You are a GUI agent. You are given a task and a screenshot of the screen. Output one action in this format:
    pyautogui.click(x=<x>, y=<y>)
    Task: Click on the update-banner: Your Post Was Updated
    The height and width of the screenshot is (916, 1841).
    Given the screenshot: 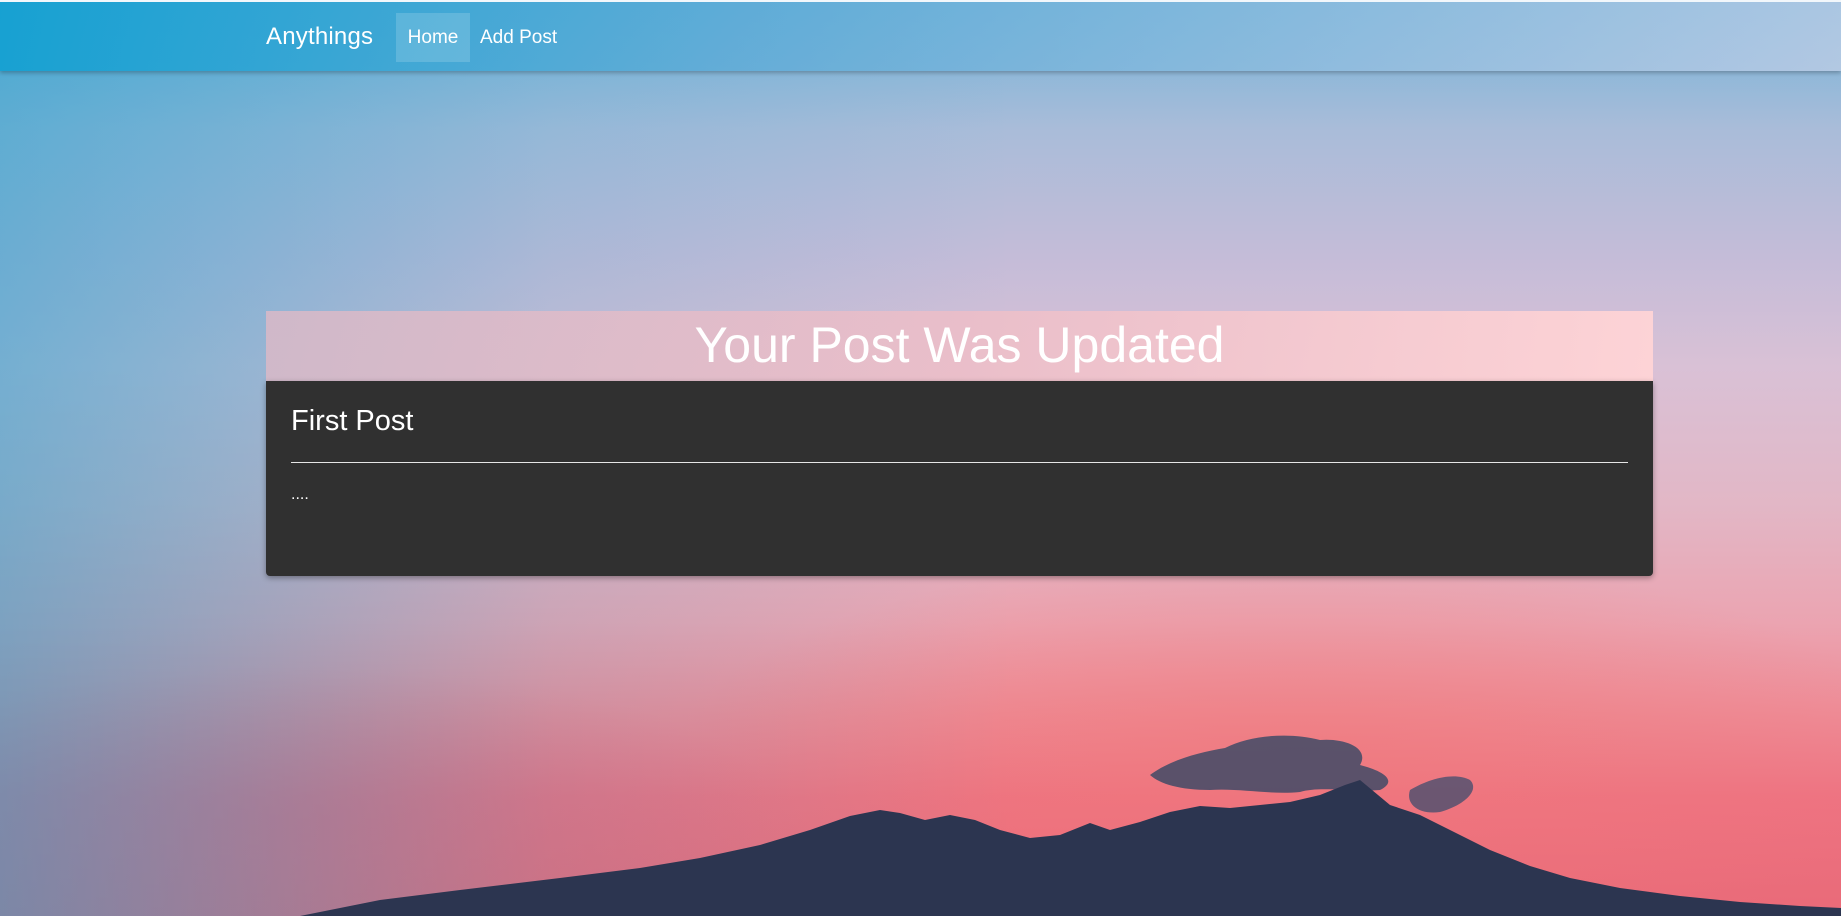 What is the action you would take?
    pyautogui.click(x=959, y=346)
    